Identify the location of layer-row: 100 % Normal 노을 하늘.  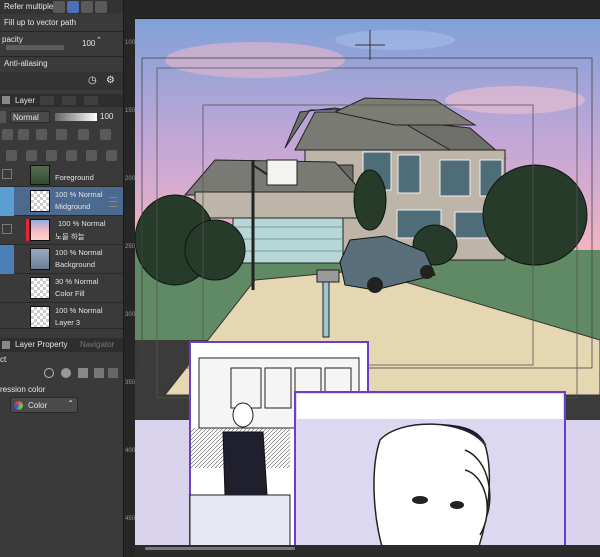
(61, 230).